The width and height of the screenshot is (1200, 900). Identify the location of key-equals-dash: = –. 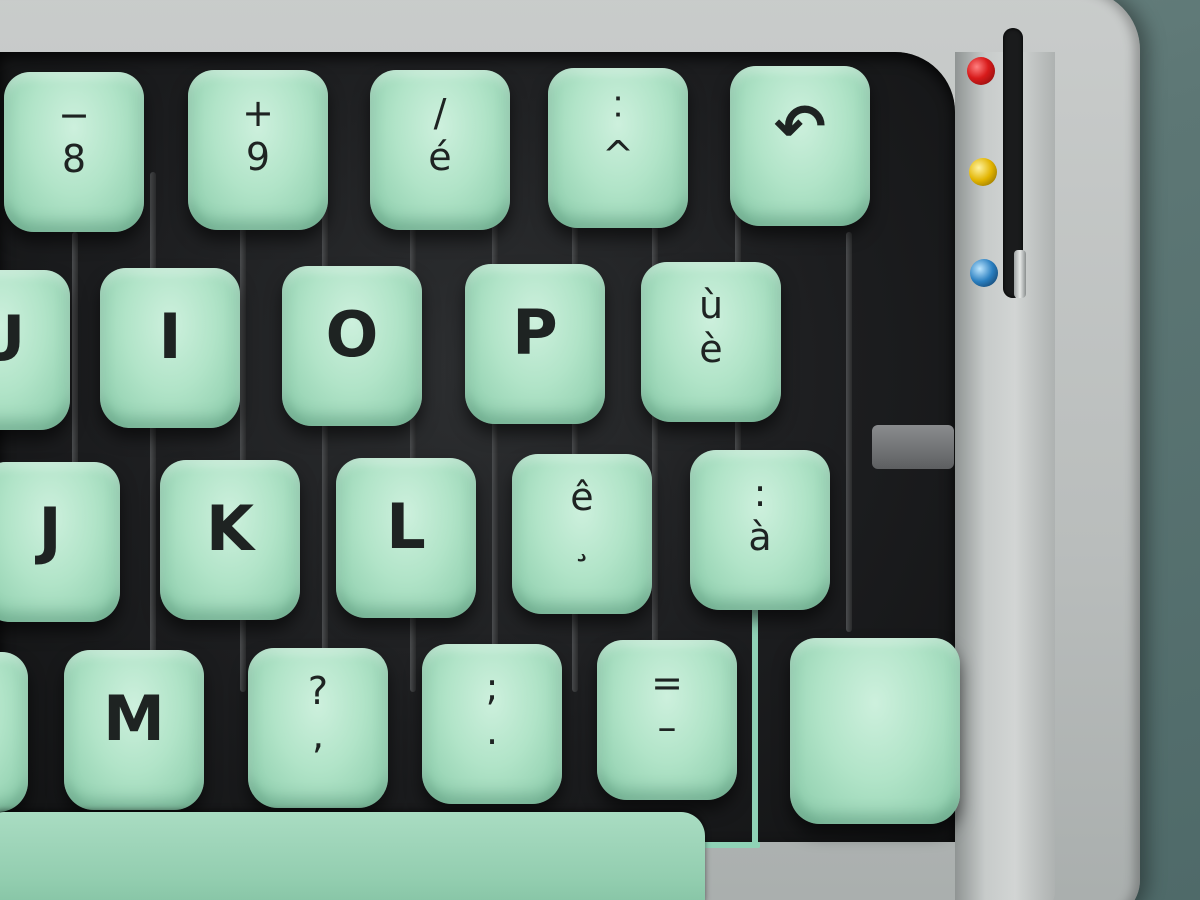
(667, 720).